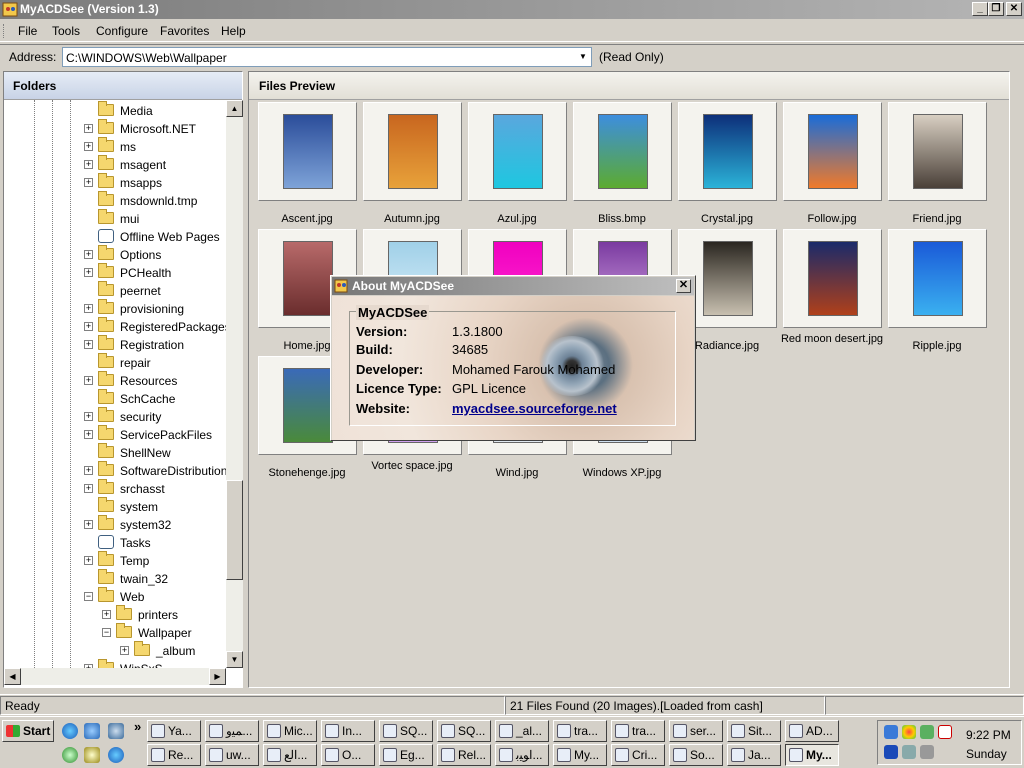 This screenshot has height=768, width=1024. Describe the element at coordinates (517, 473) in the screenshot. I see `thumbnail-caption: Wind.jpg` at that location.